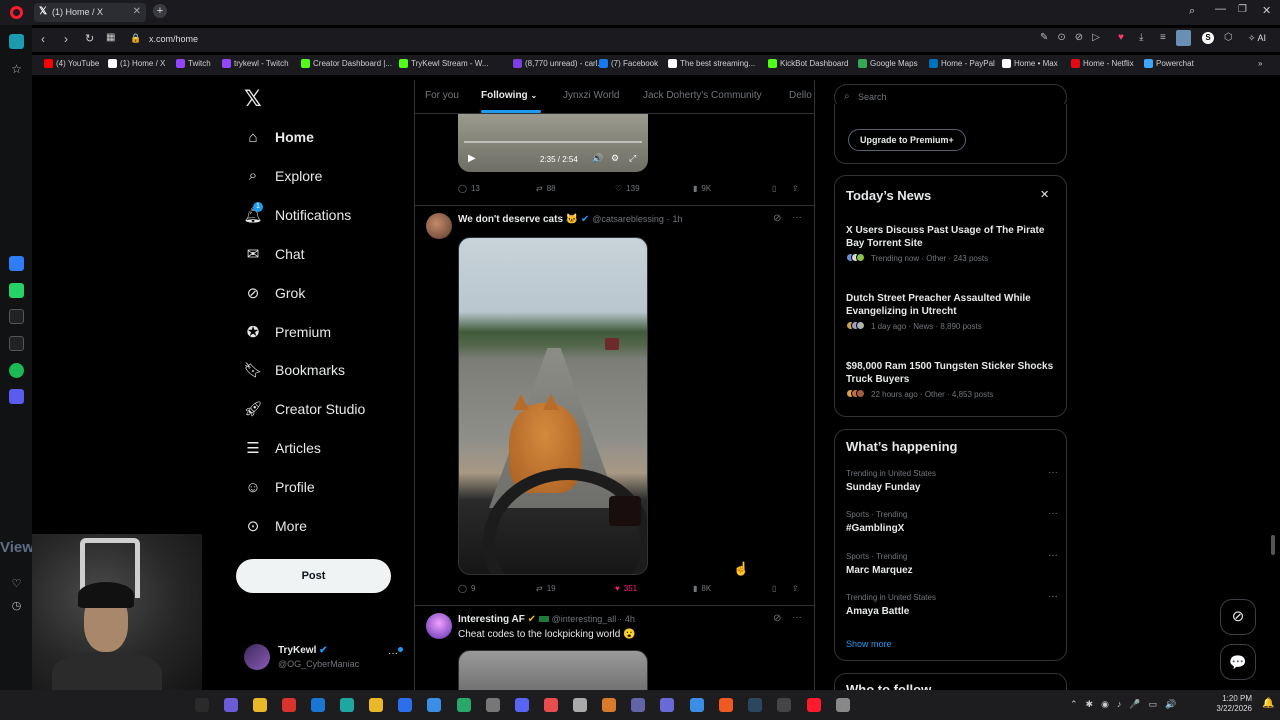  I want to click on bookmark-item: Home - Netflix, so click(1102, 63).